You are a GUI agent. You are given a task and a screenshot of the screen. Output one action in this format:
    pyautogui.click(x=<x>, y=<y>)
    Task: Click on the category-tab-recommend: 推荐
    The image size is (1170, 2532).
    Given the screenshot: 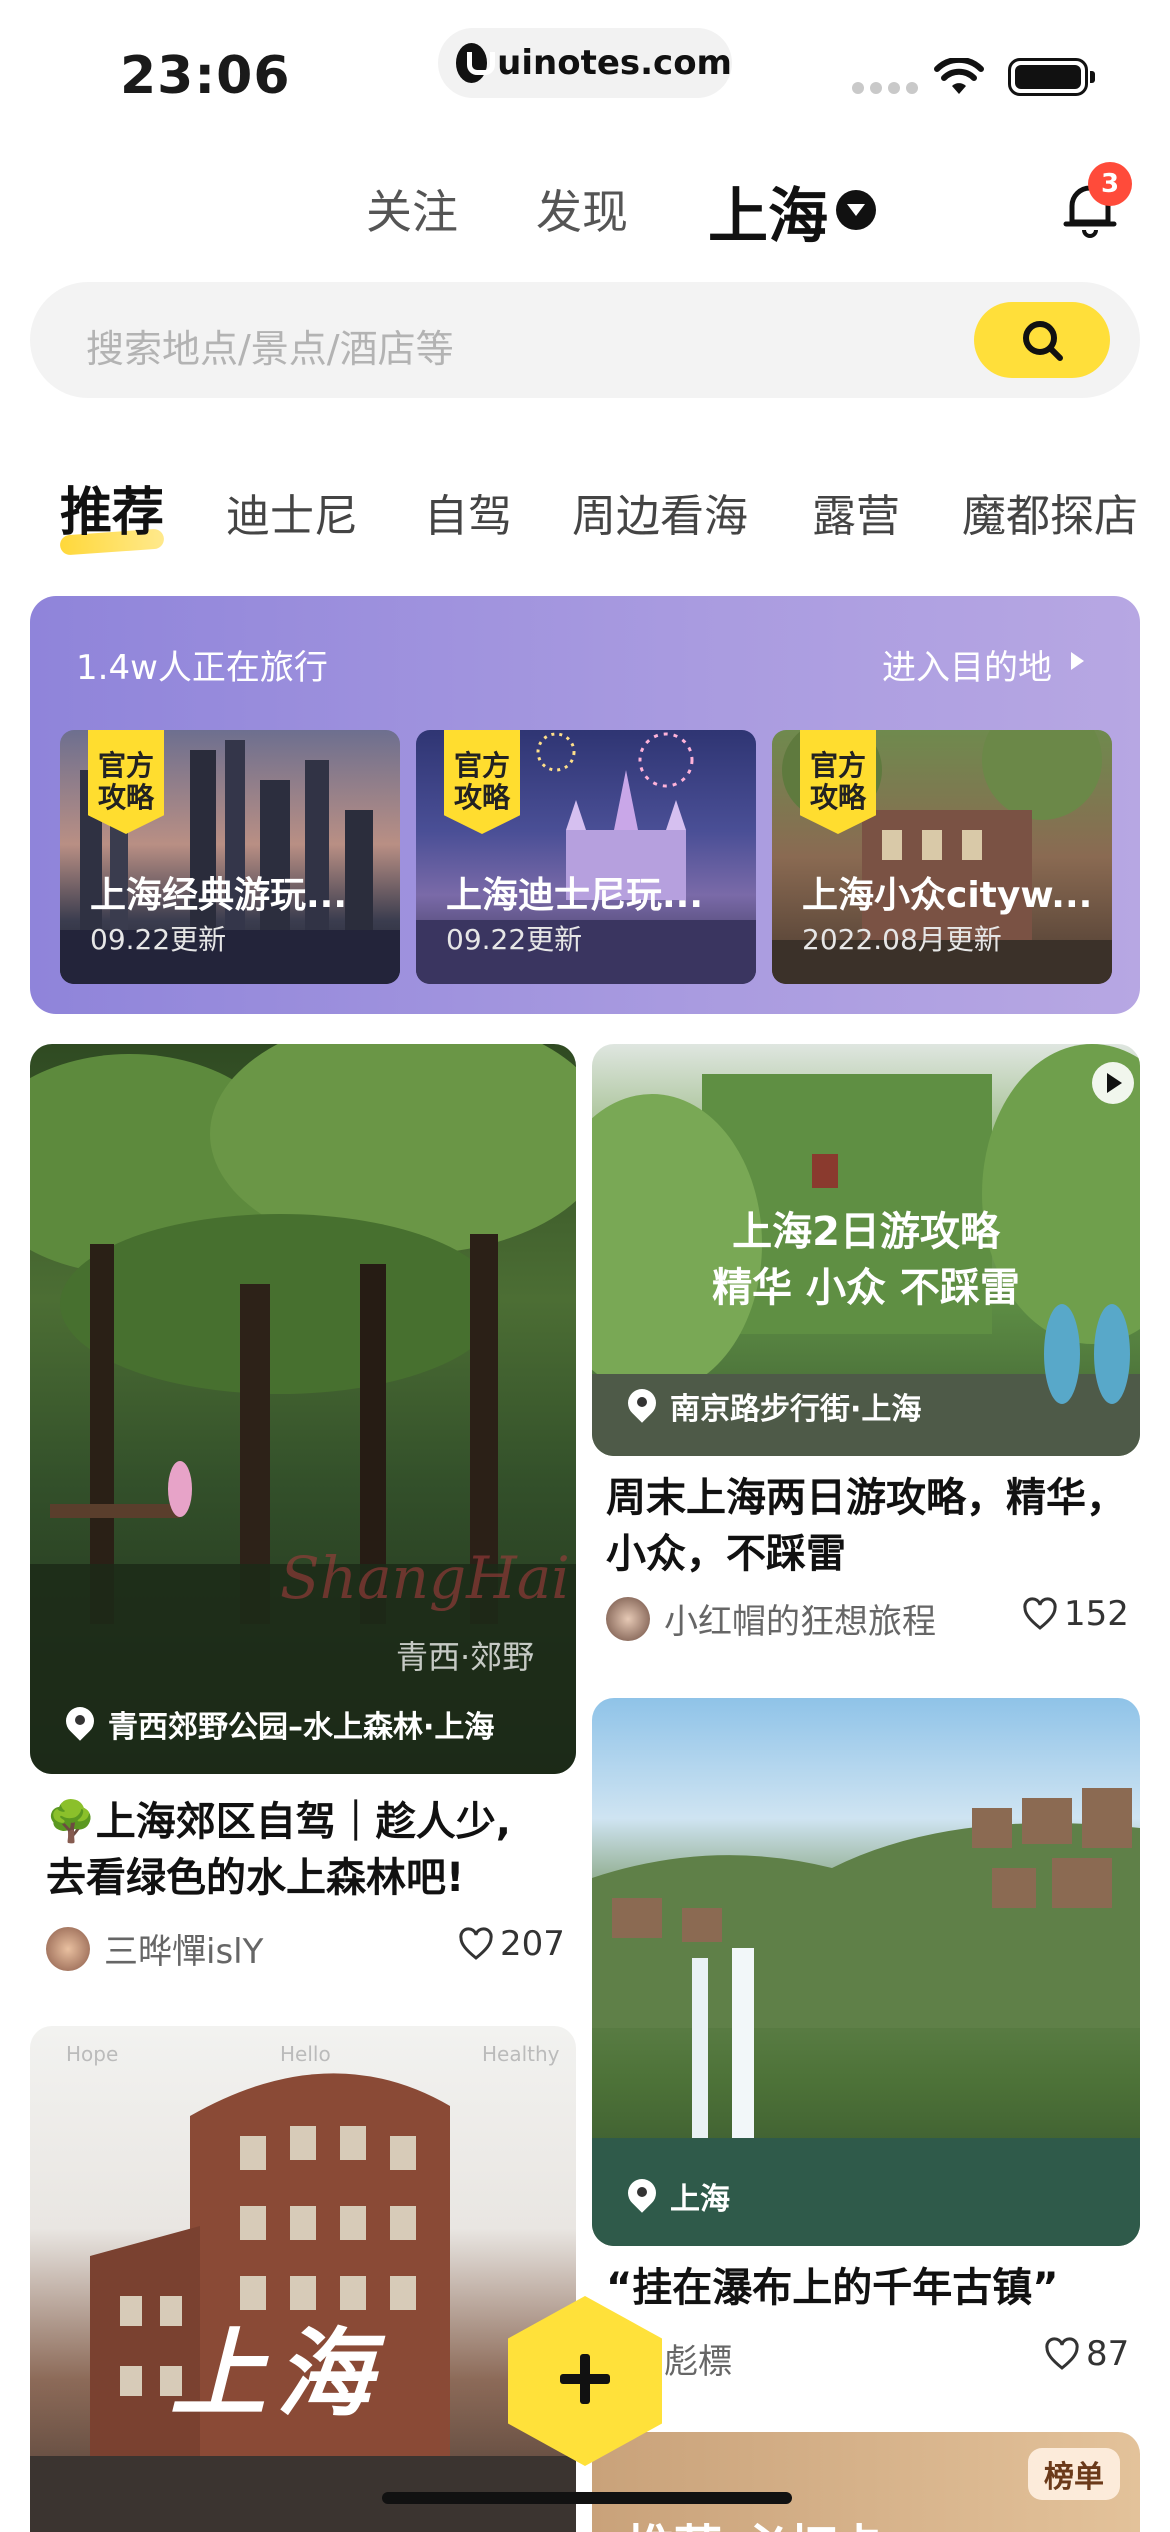 What is the action you would take?
    pyautogui.click(x=112, y=507)
    